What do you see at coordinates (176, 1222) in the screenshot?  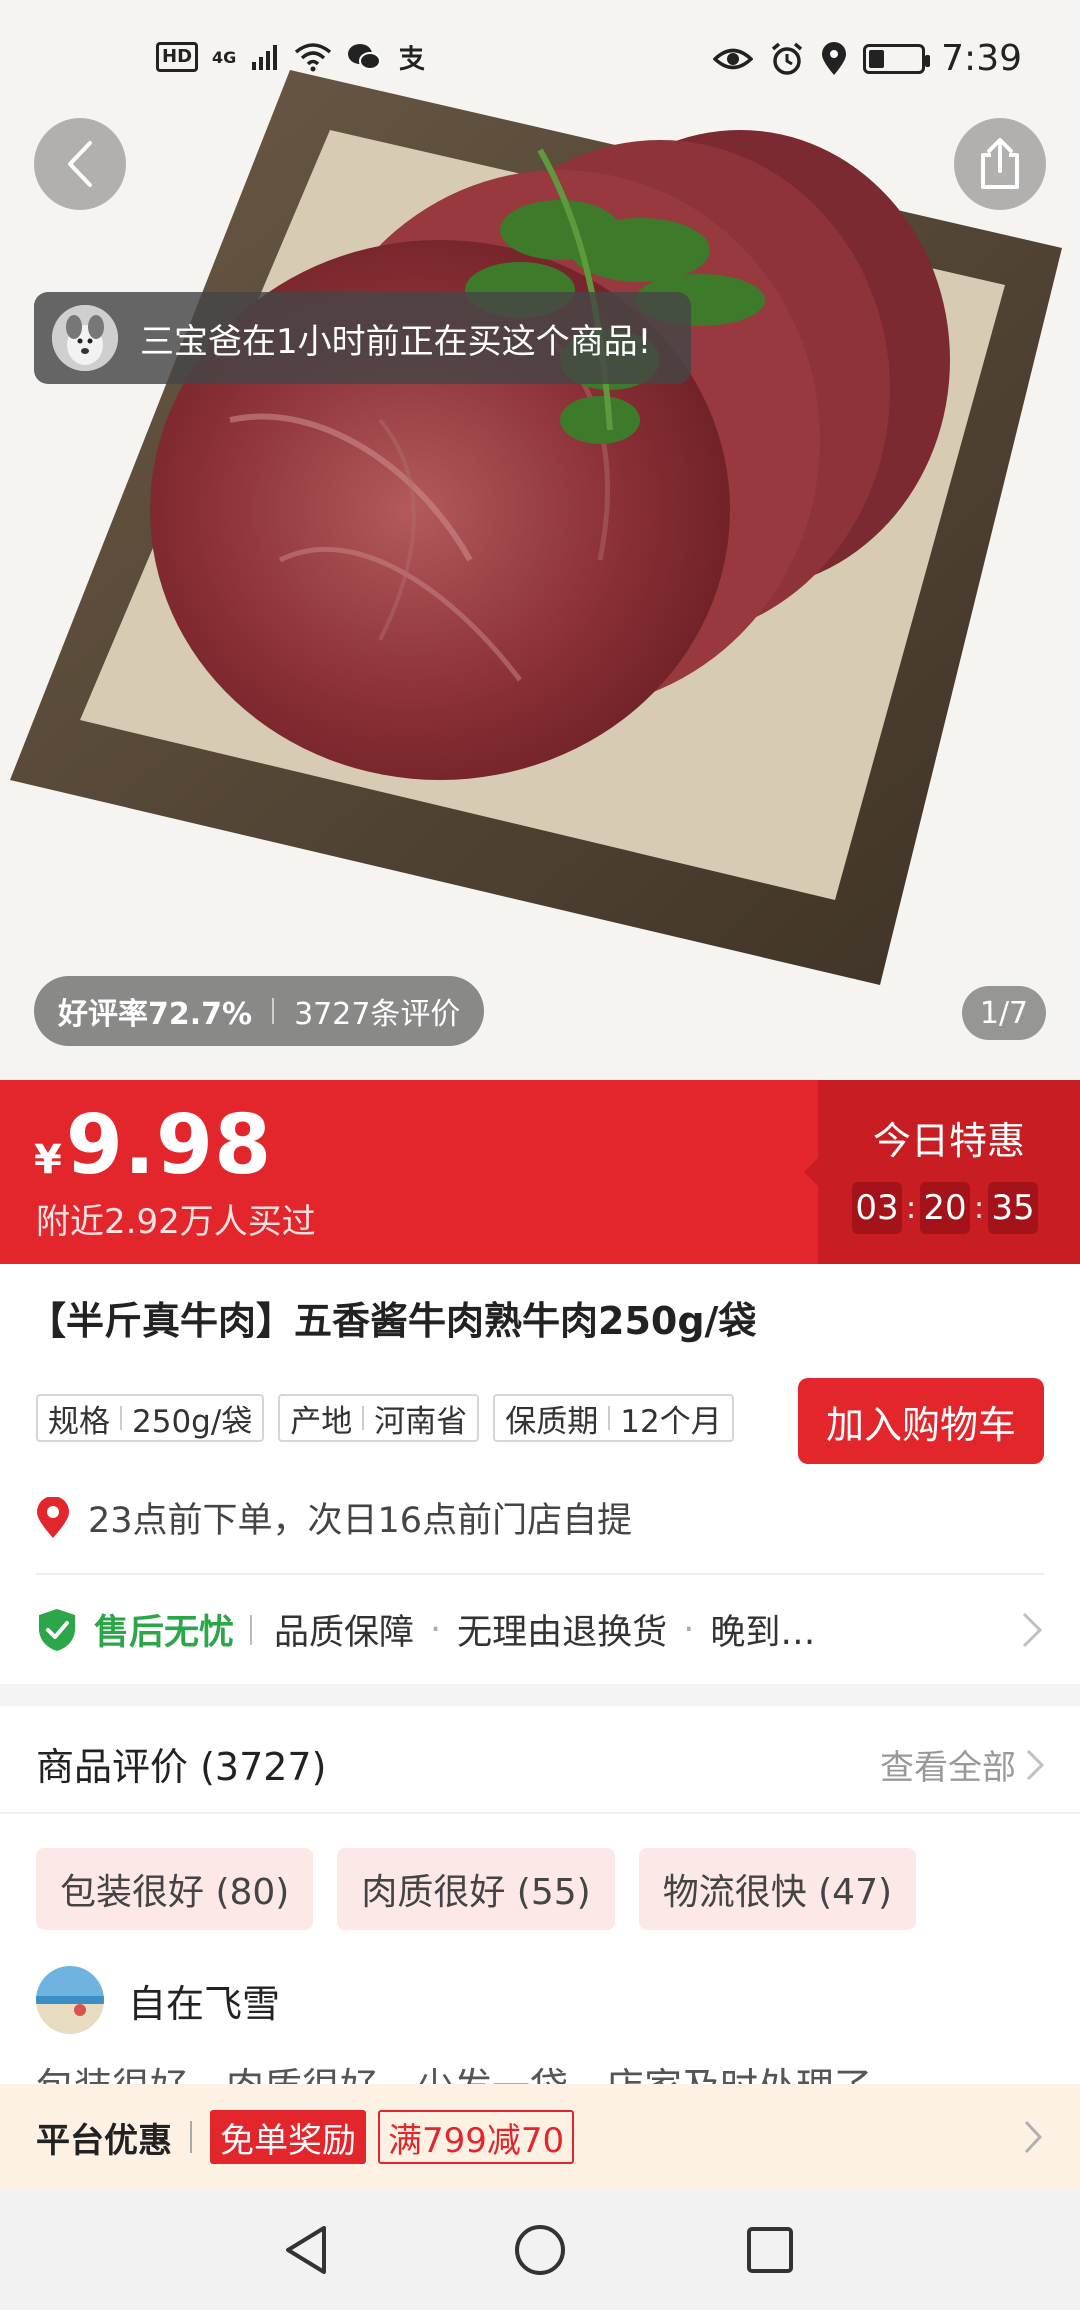 I see `nearby-buyers: 附近2.92万人买过` at bounding box center [176, 1222].